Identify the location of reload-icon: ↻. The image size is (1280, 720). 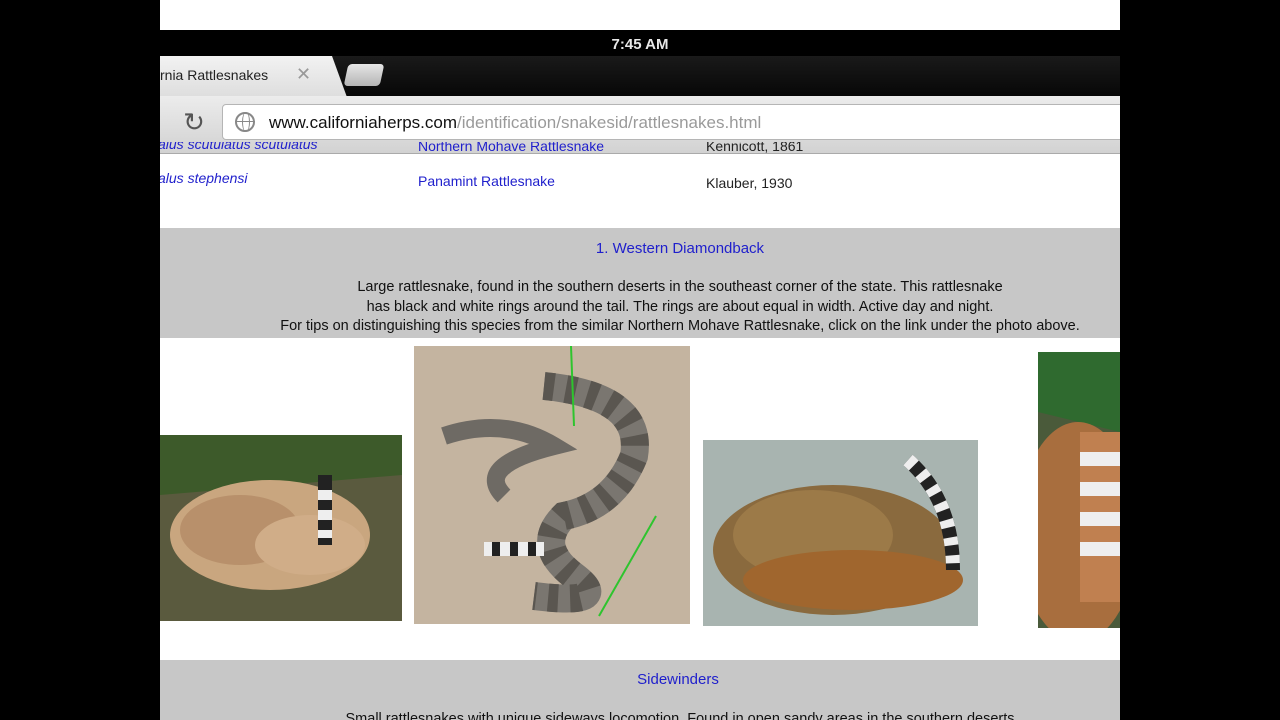
(194, 122).